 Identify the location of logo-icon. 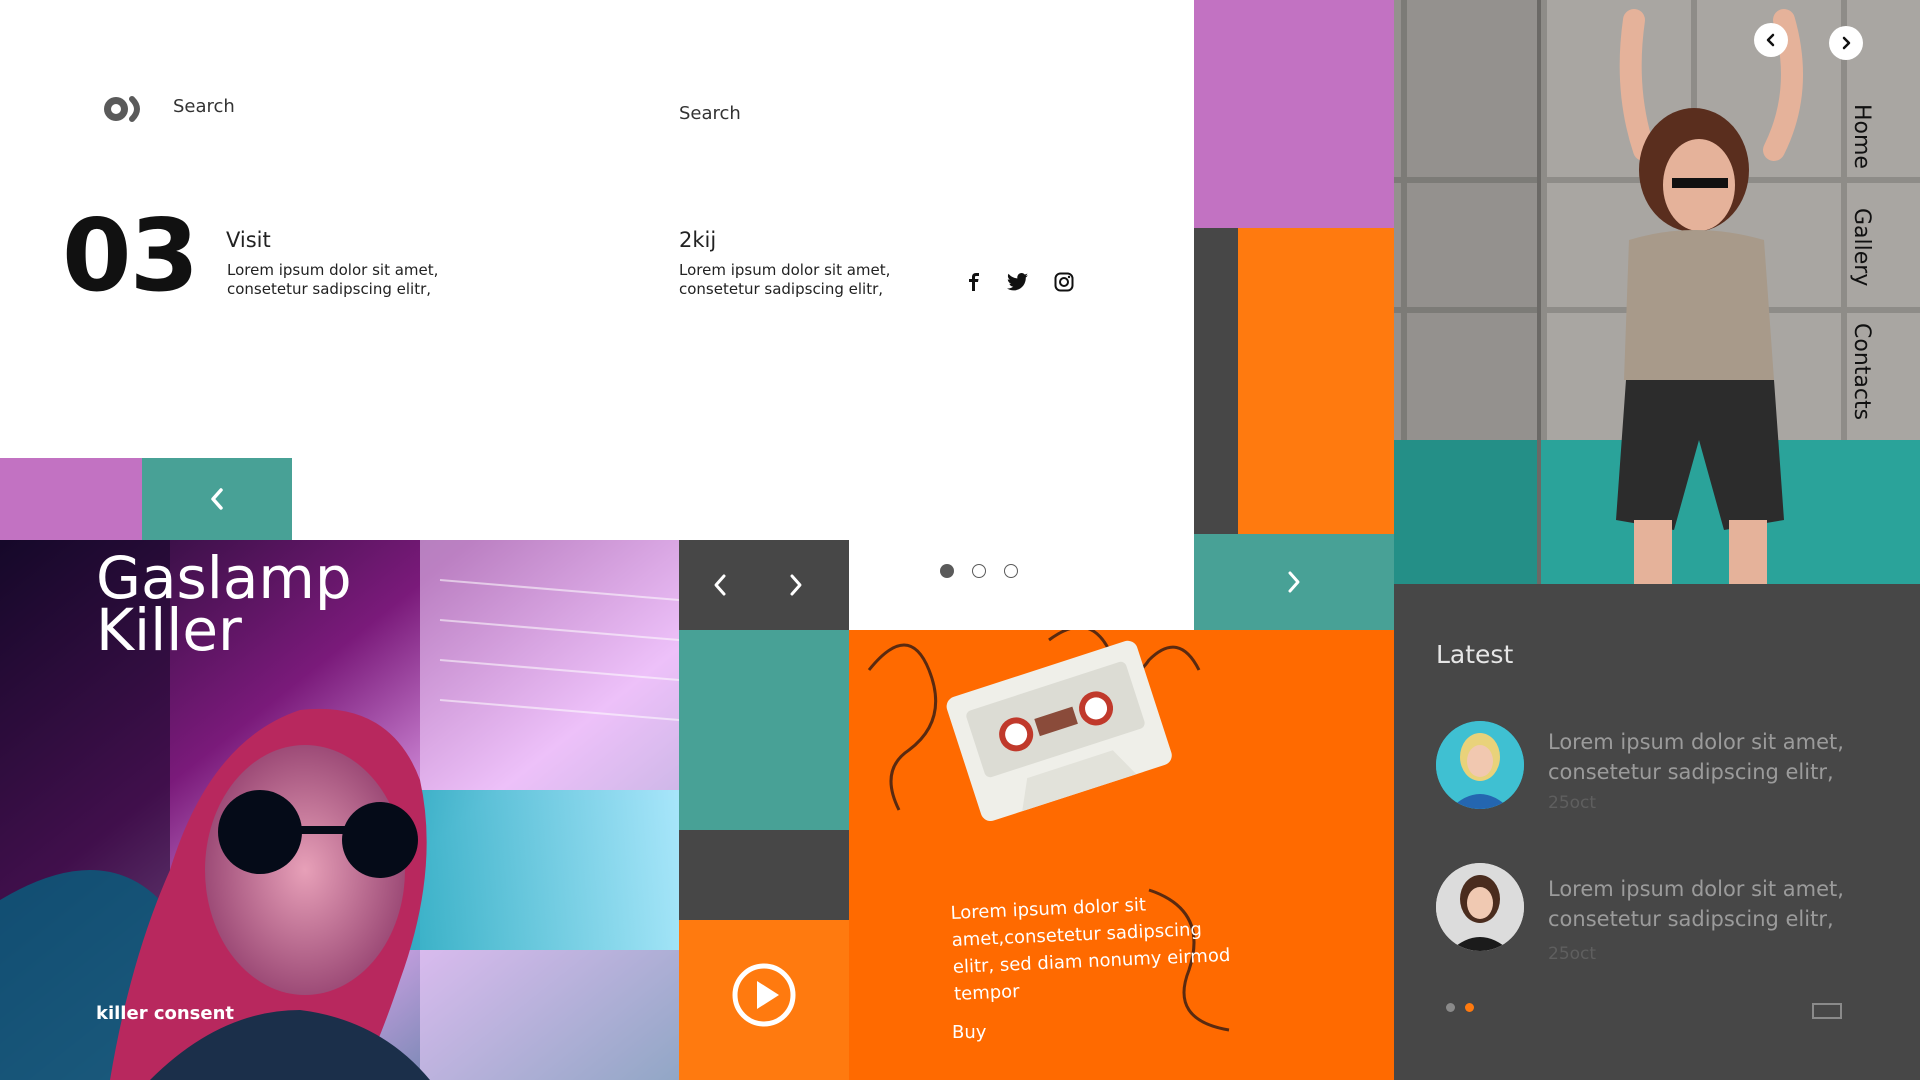
(123, 109).